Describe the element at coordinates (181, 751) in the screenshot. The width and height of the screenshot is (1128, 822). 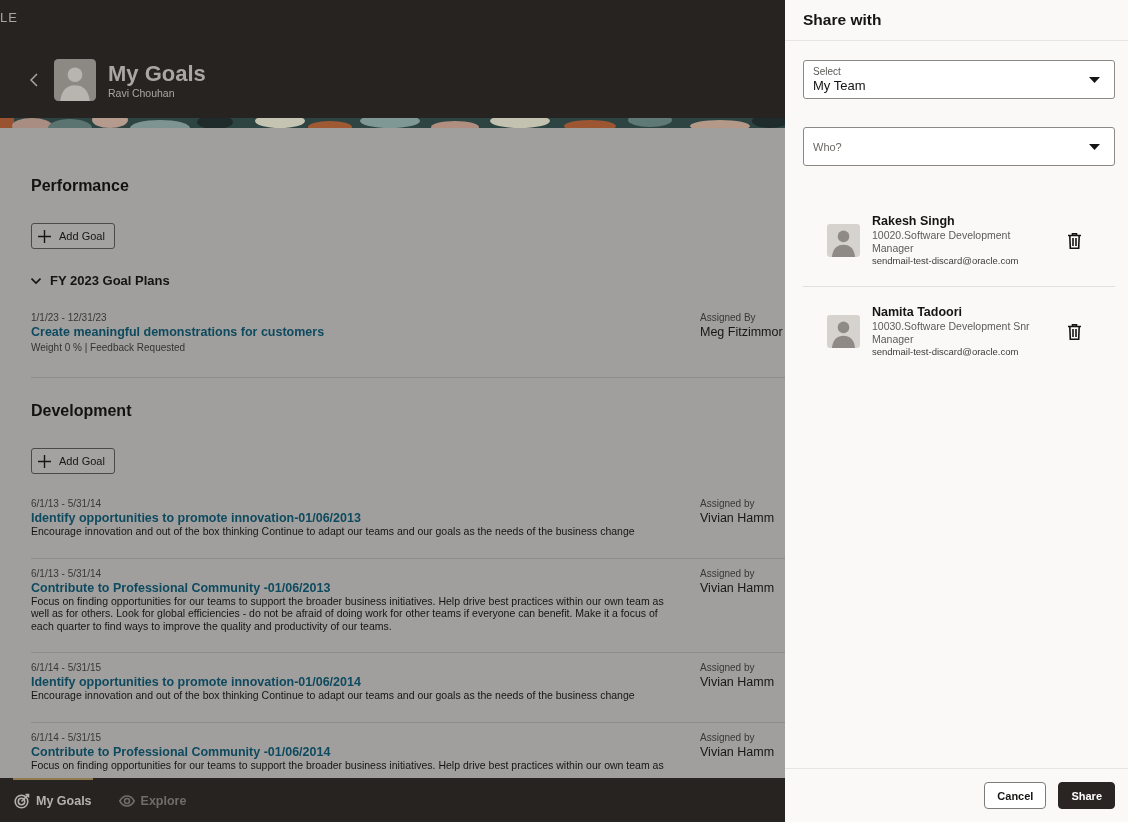
I see `goal-title-link: Contribute to Professional Community -01/06/2014` at that location.